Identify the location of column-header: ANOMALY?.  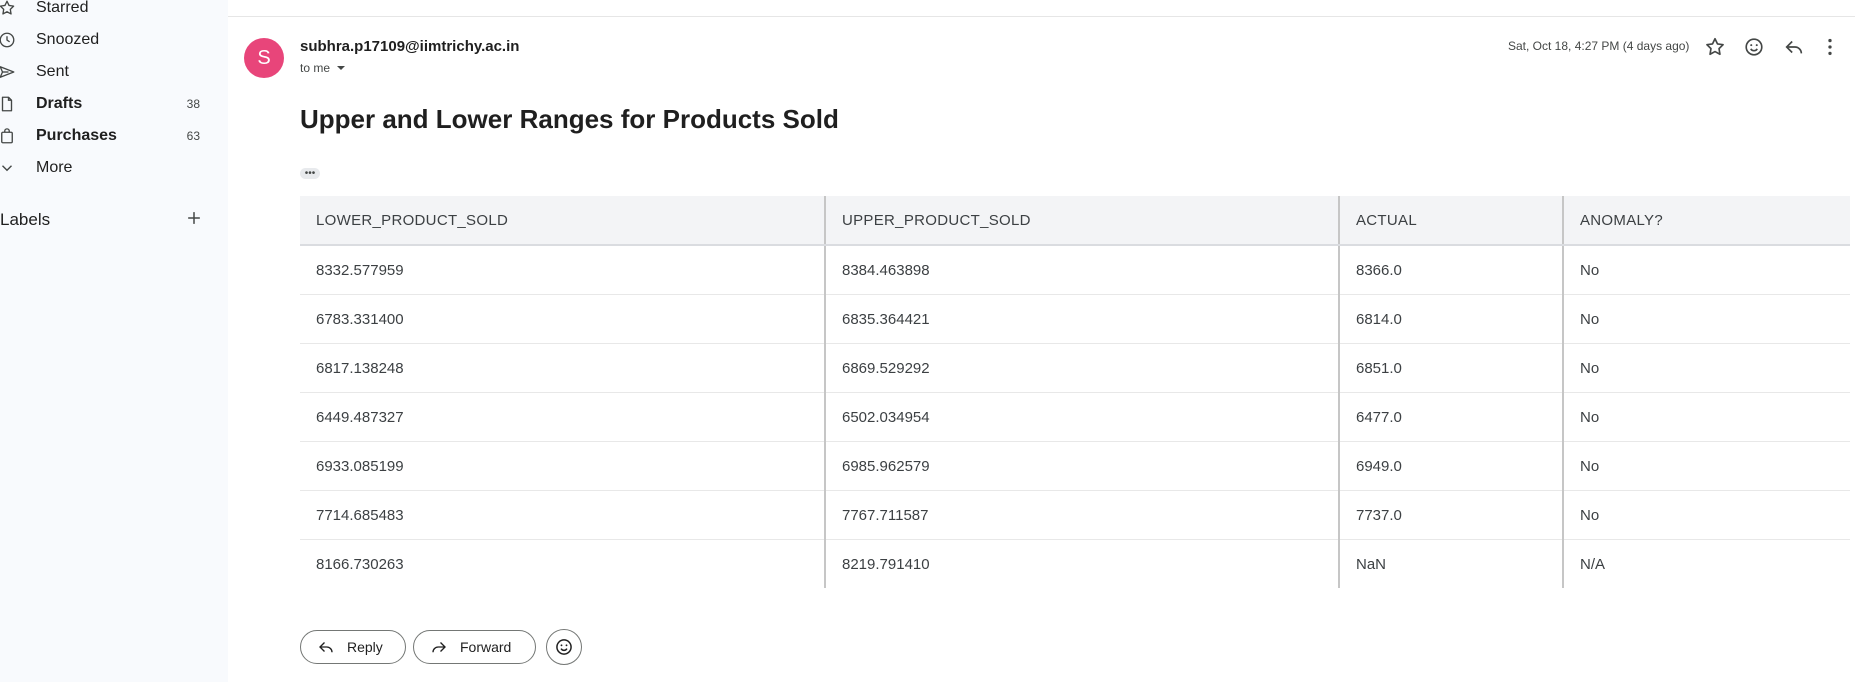
(1706, 221).